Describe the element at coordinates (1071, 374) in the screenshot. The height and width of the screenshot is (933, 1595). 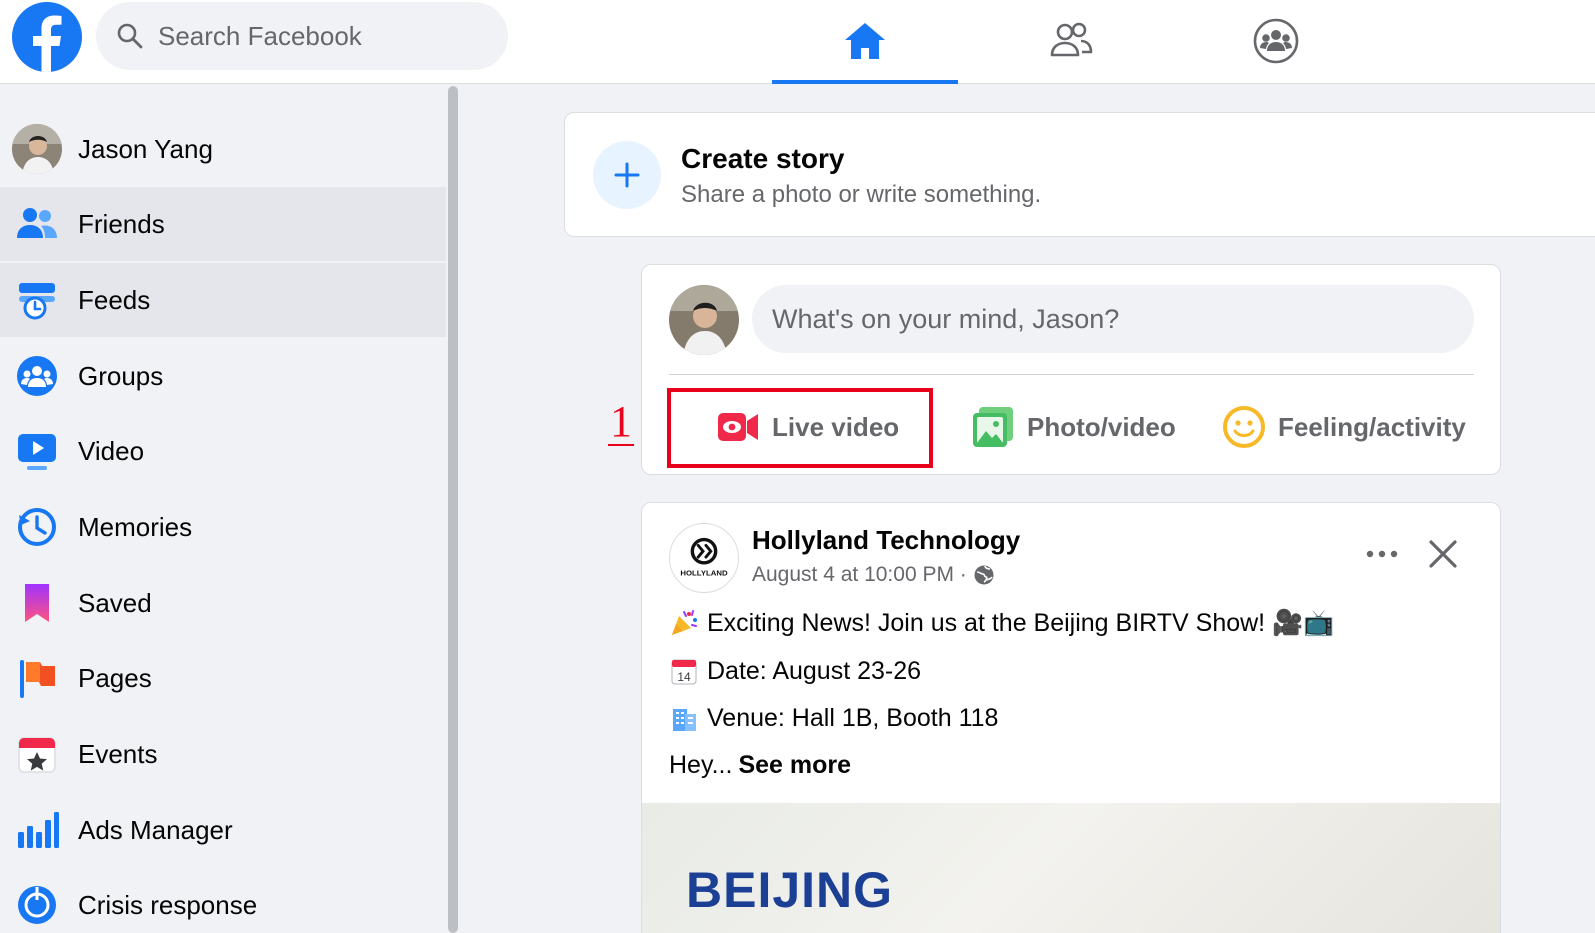
I see `divider` at that location.